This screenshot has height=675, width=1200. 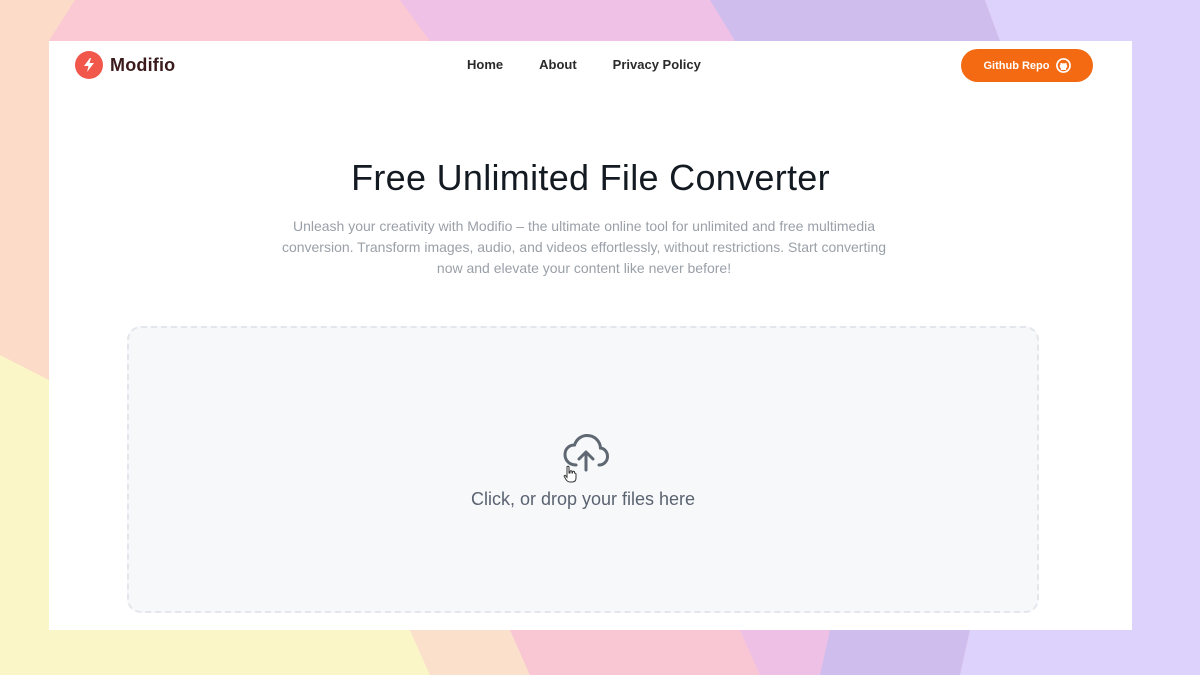 I want to click on nav-links: Home About Privacy Policy, so click(x=602, y=64).